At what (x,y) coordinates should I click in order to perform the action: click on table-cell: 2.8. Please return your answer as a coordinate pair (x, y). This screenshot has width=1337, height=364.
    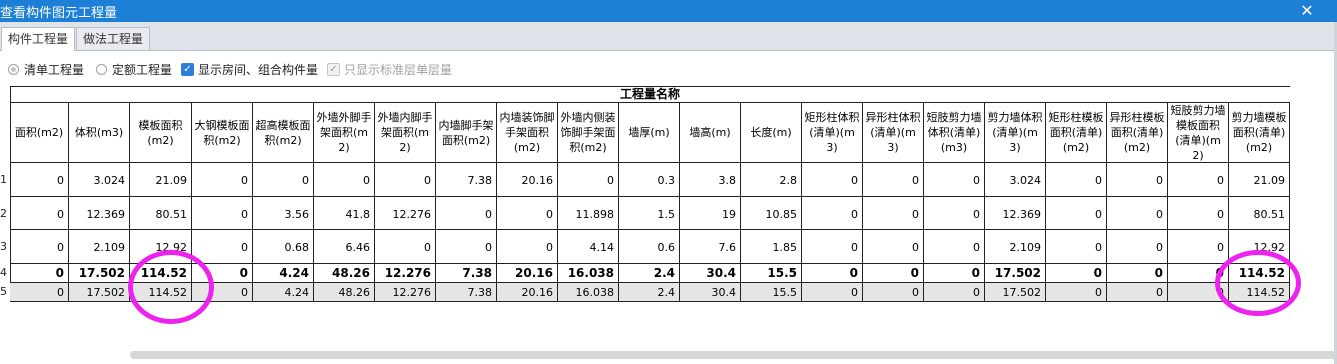
    Looking at the image, I should click on (771, 180).